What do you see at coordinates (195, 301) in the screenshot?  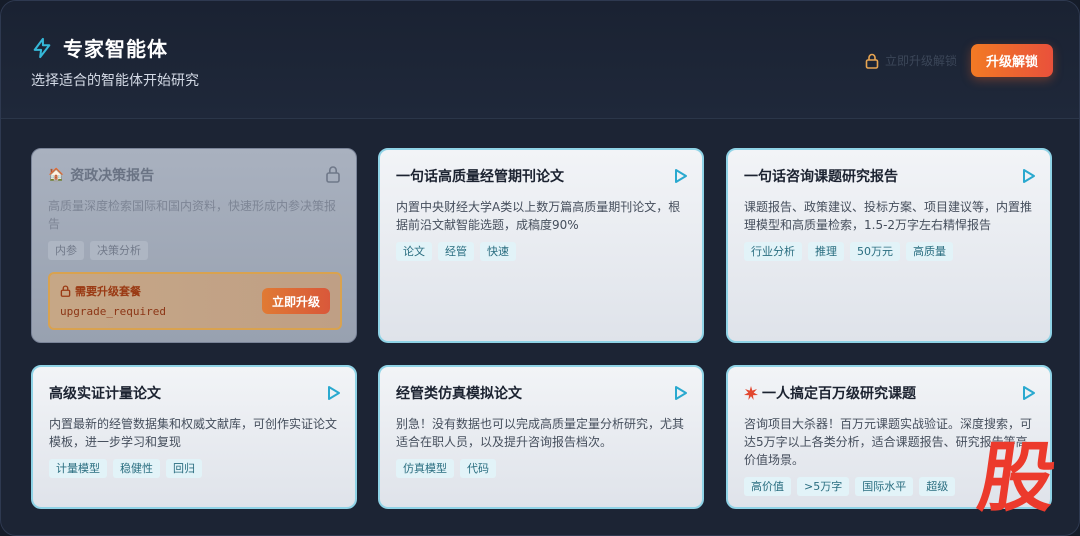 I see `upgrade-required-box: 需要升级套餐 upgrade_required 立即升级` at bounding box center [195, 301].